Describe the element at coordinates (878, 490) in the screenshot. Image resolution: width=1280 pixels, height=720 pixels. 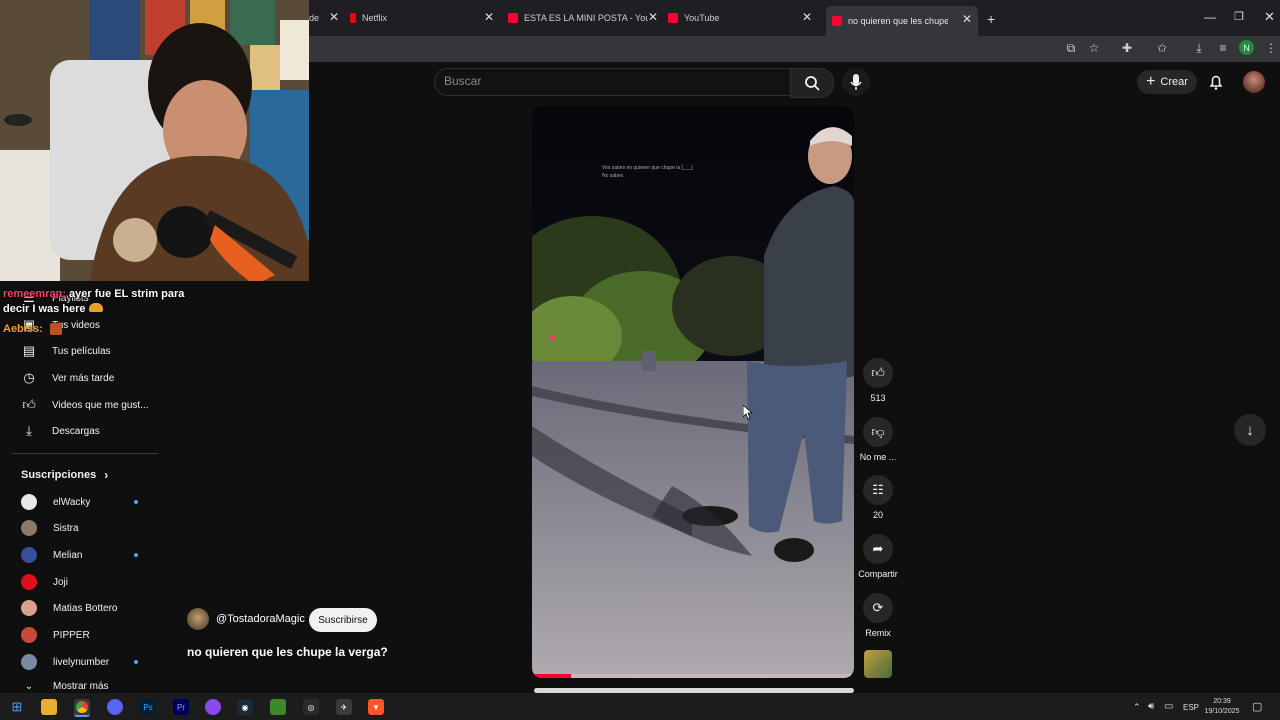
I see `comments-button: ☷` at that location.